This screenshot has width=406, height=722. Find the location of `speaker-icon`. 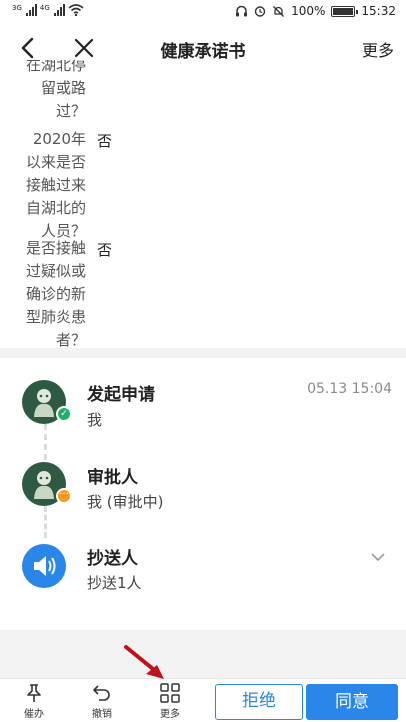

speaker-icon is located at coordinates (45, 566).